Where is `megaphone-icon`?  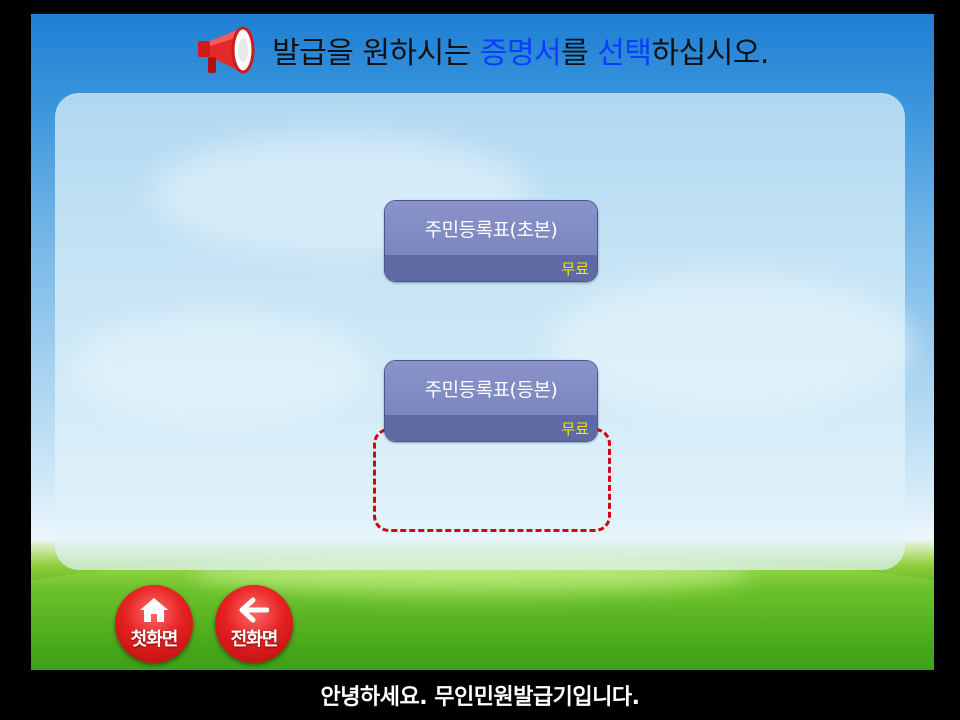 megaphone-icon is located at coordinates (226, 50).